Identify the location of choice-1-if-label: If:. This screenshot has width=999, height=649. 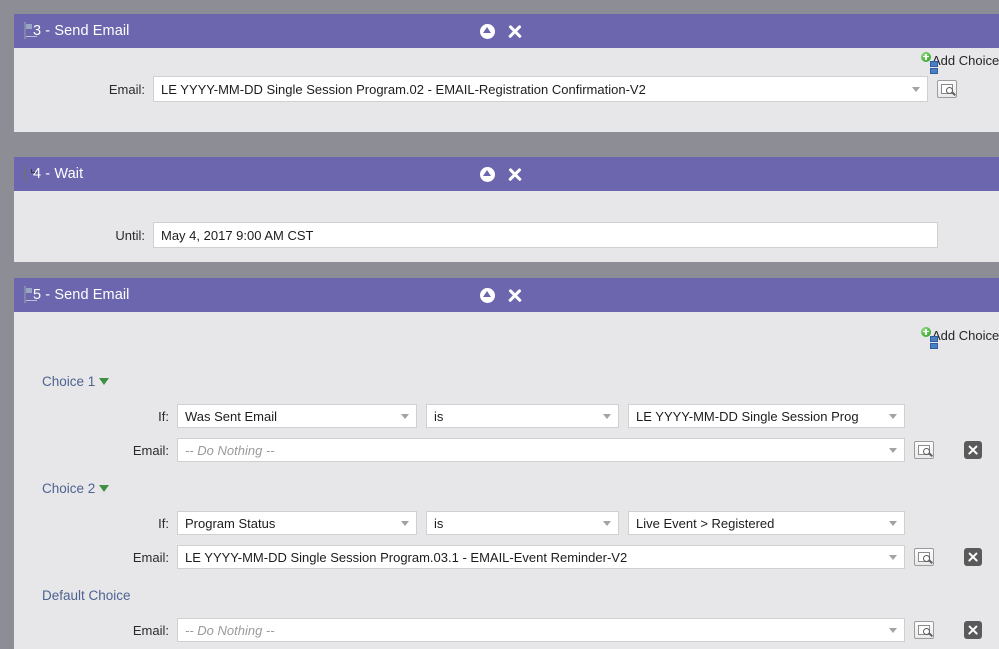
(163, 416).